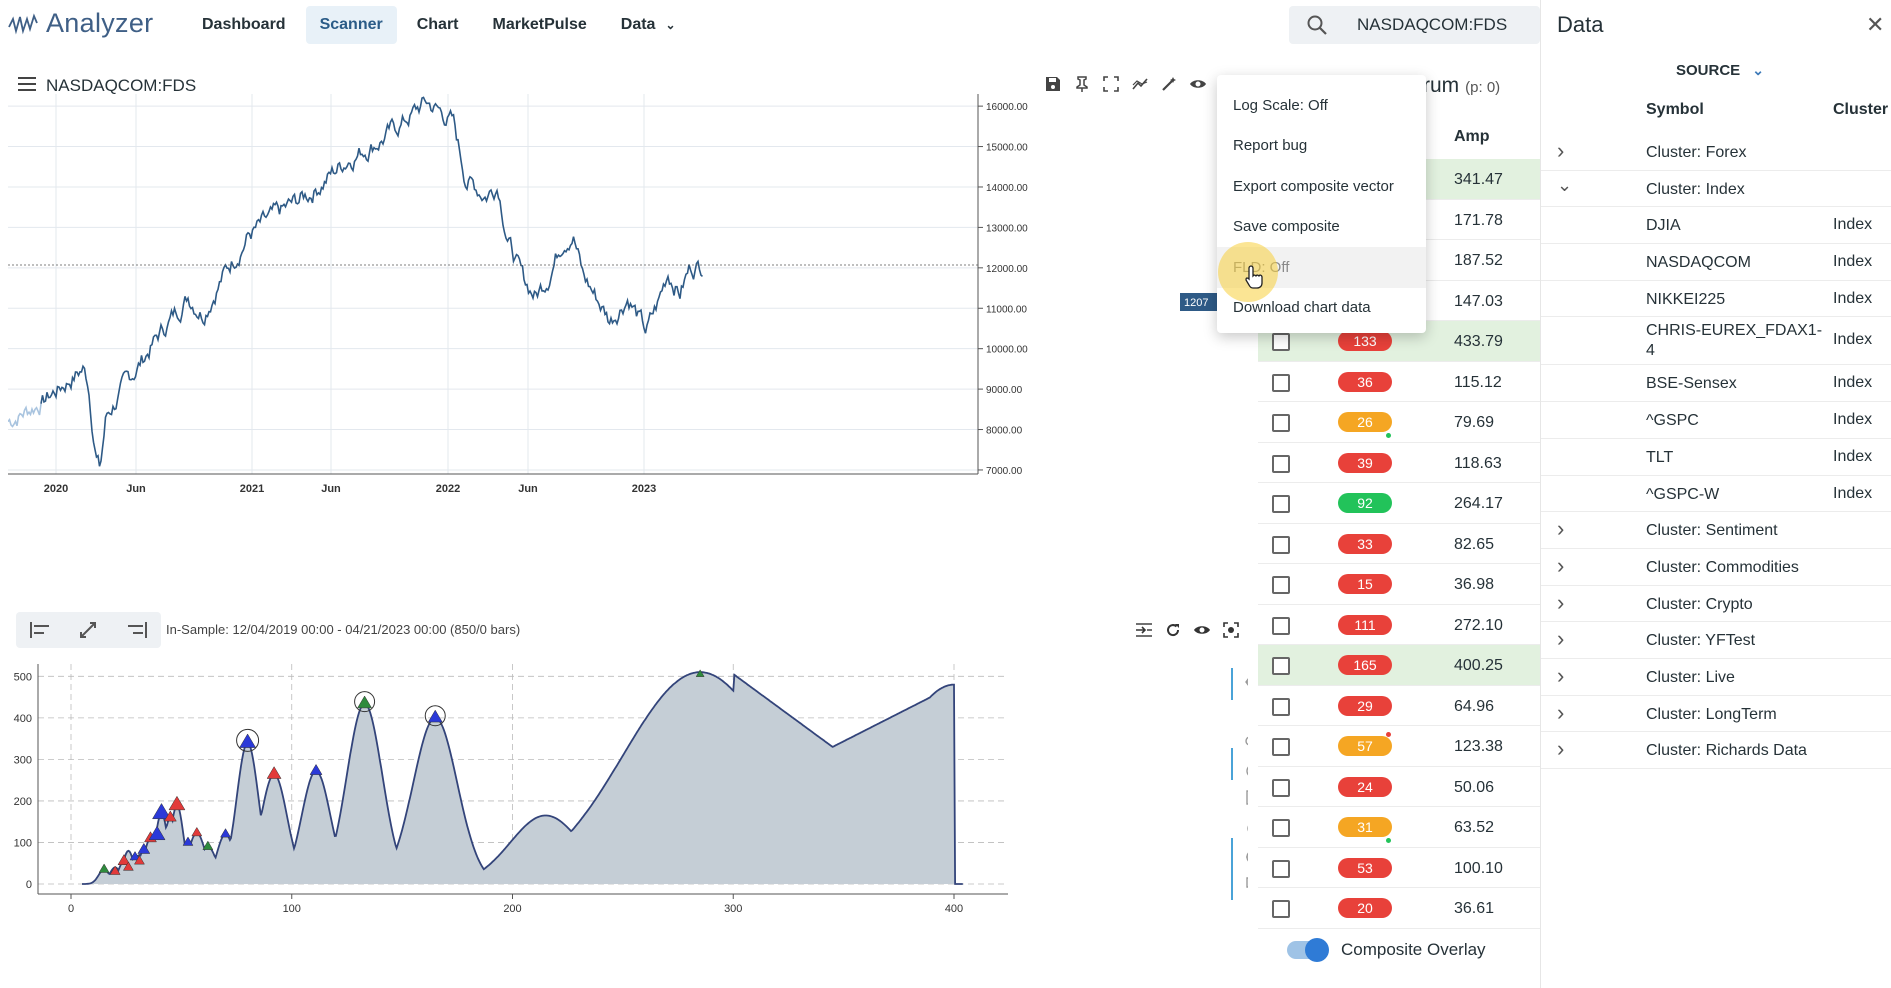 This screenshot has width=1891, height=988. I want to click on symbol-row: ^GSPC-W Index, so click(1716, 494).